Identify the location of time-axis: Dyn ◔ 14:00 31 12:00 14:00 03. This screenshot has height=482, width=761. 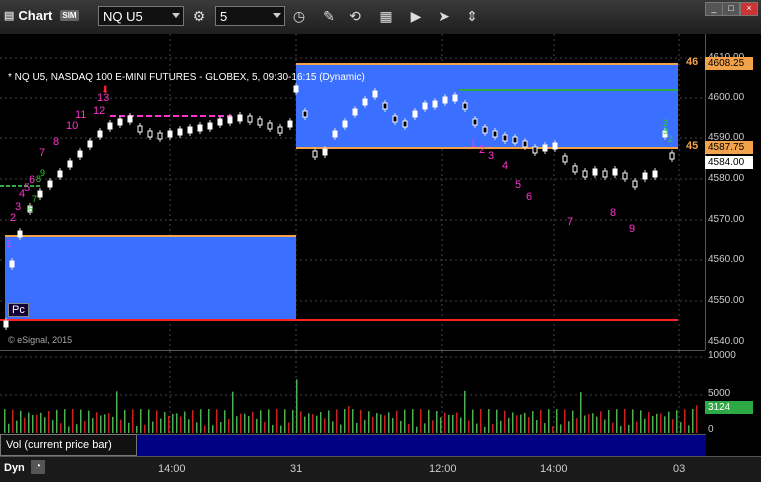
(380, 469).